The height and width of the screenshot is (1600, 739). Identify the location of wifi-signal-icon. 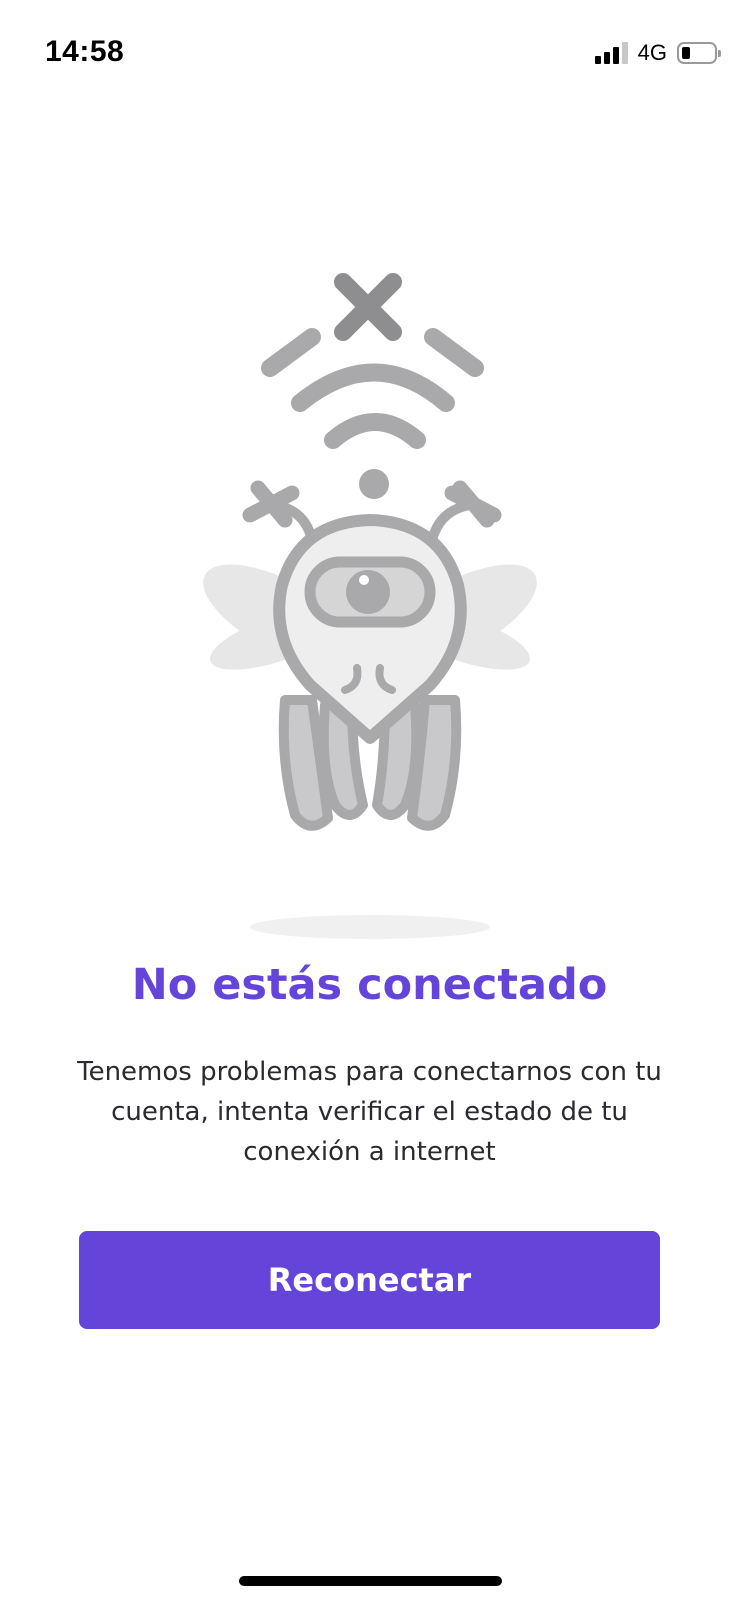
(372, 388).